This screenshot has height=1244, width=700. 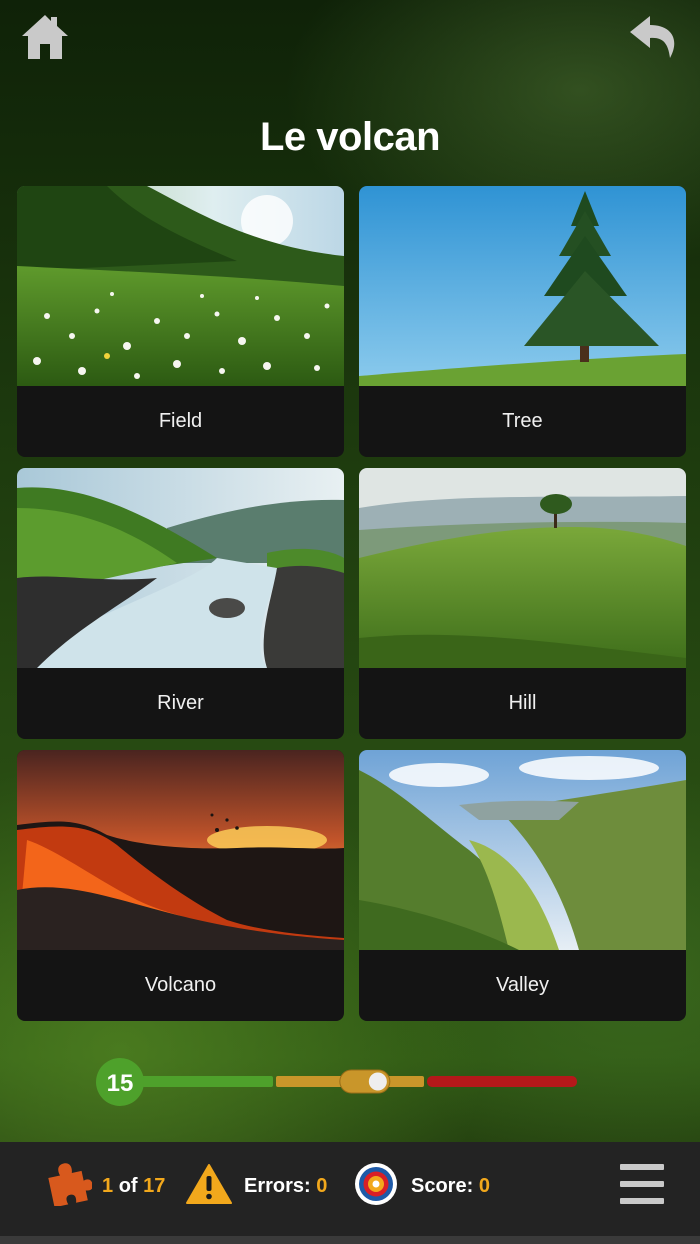 I want to click on meadow-daisies-photo, so click(x=180, y=286).